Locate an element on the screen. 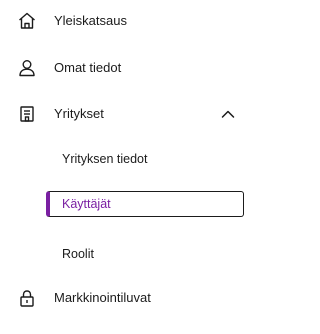 The image size is (320, 334). user-icon is located at coordinates (27, 68).